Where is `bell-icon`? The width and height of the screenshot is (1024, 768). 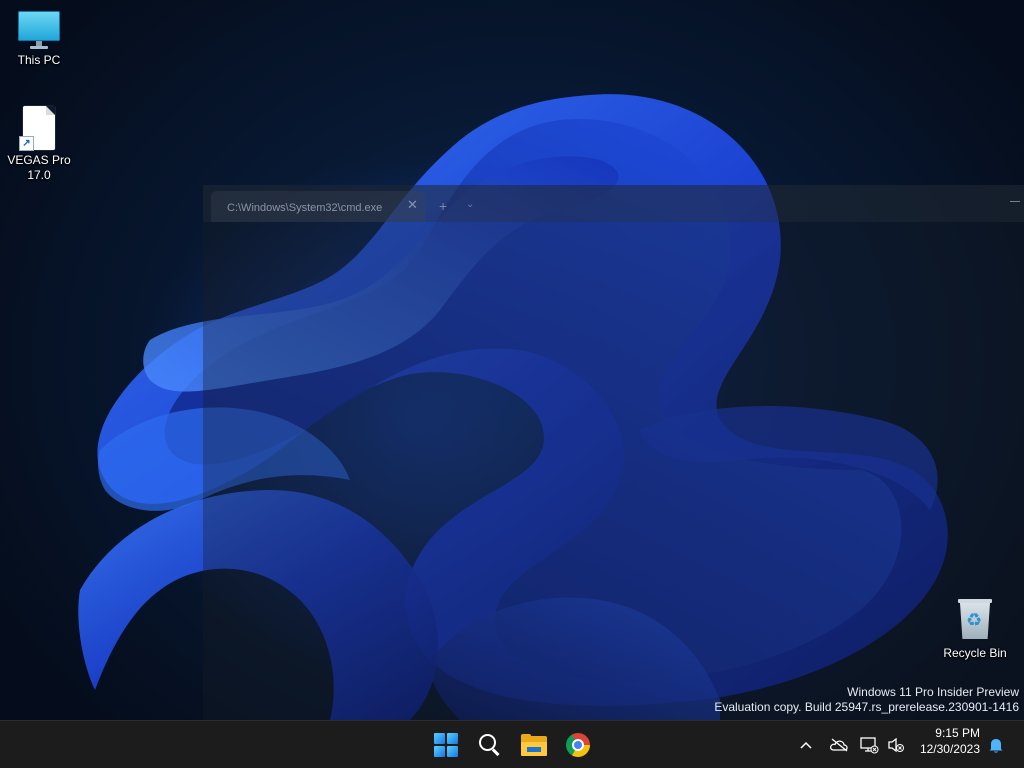
bell-icon is located at coordinates (996, 746).